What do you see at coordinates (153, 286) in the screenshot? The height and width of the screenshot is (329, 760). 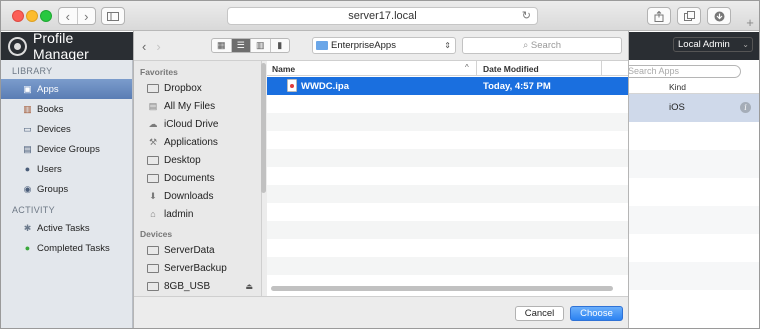 I see `drive-icon` at bounding box center [153, 286].